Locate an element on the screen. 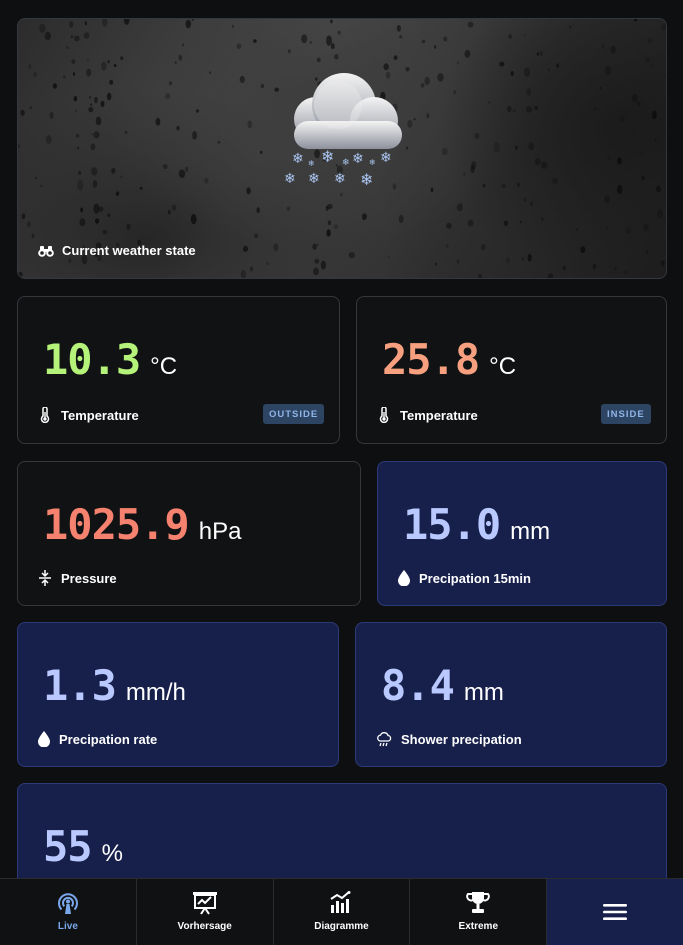 Image resolution: width=683 pixels, height=945 pixels. temperature-inside-unit: °C is located at coordinates (503, 366).